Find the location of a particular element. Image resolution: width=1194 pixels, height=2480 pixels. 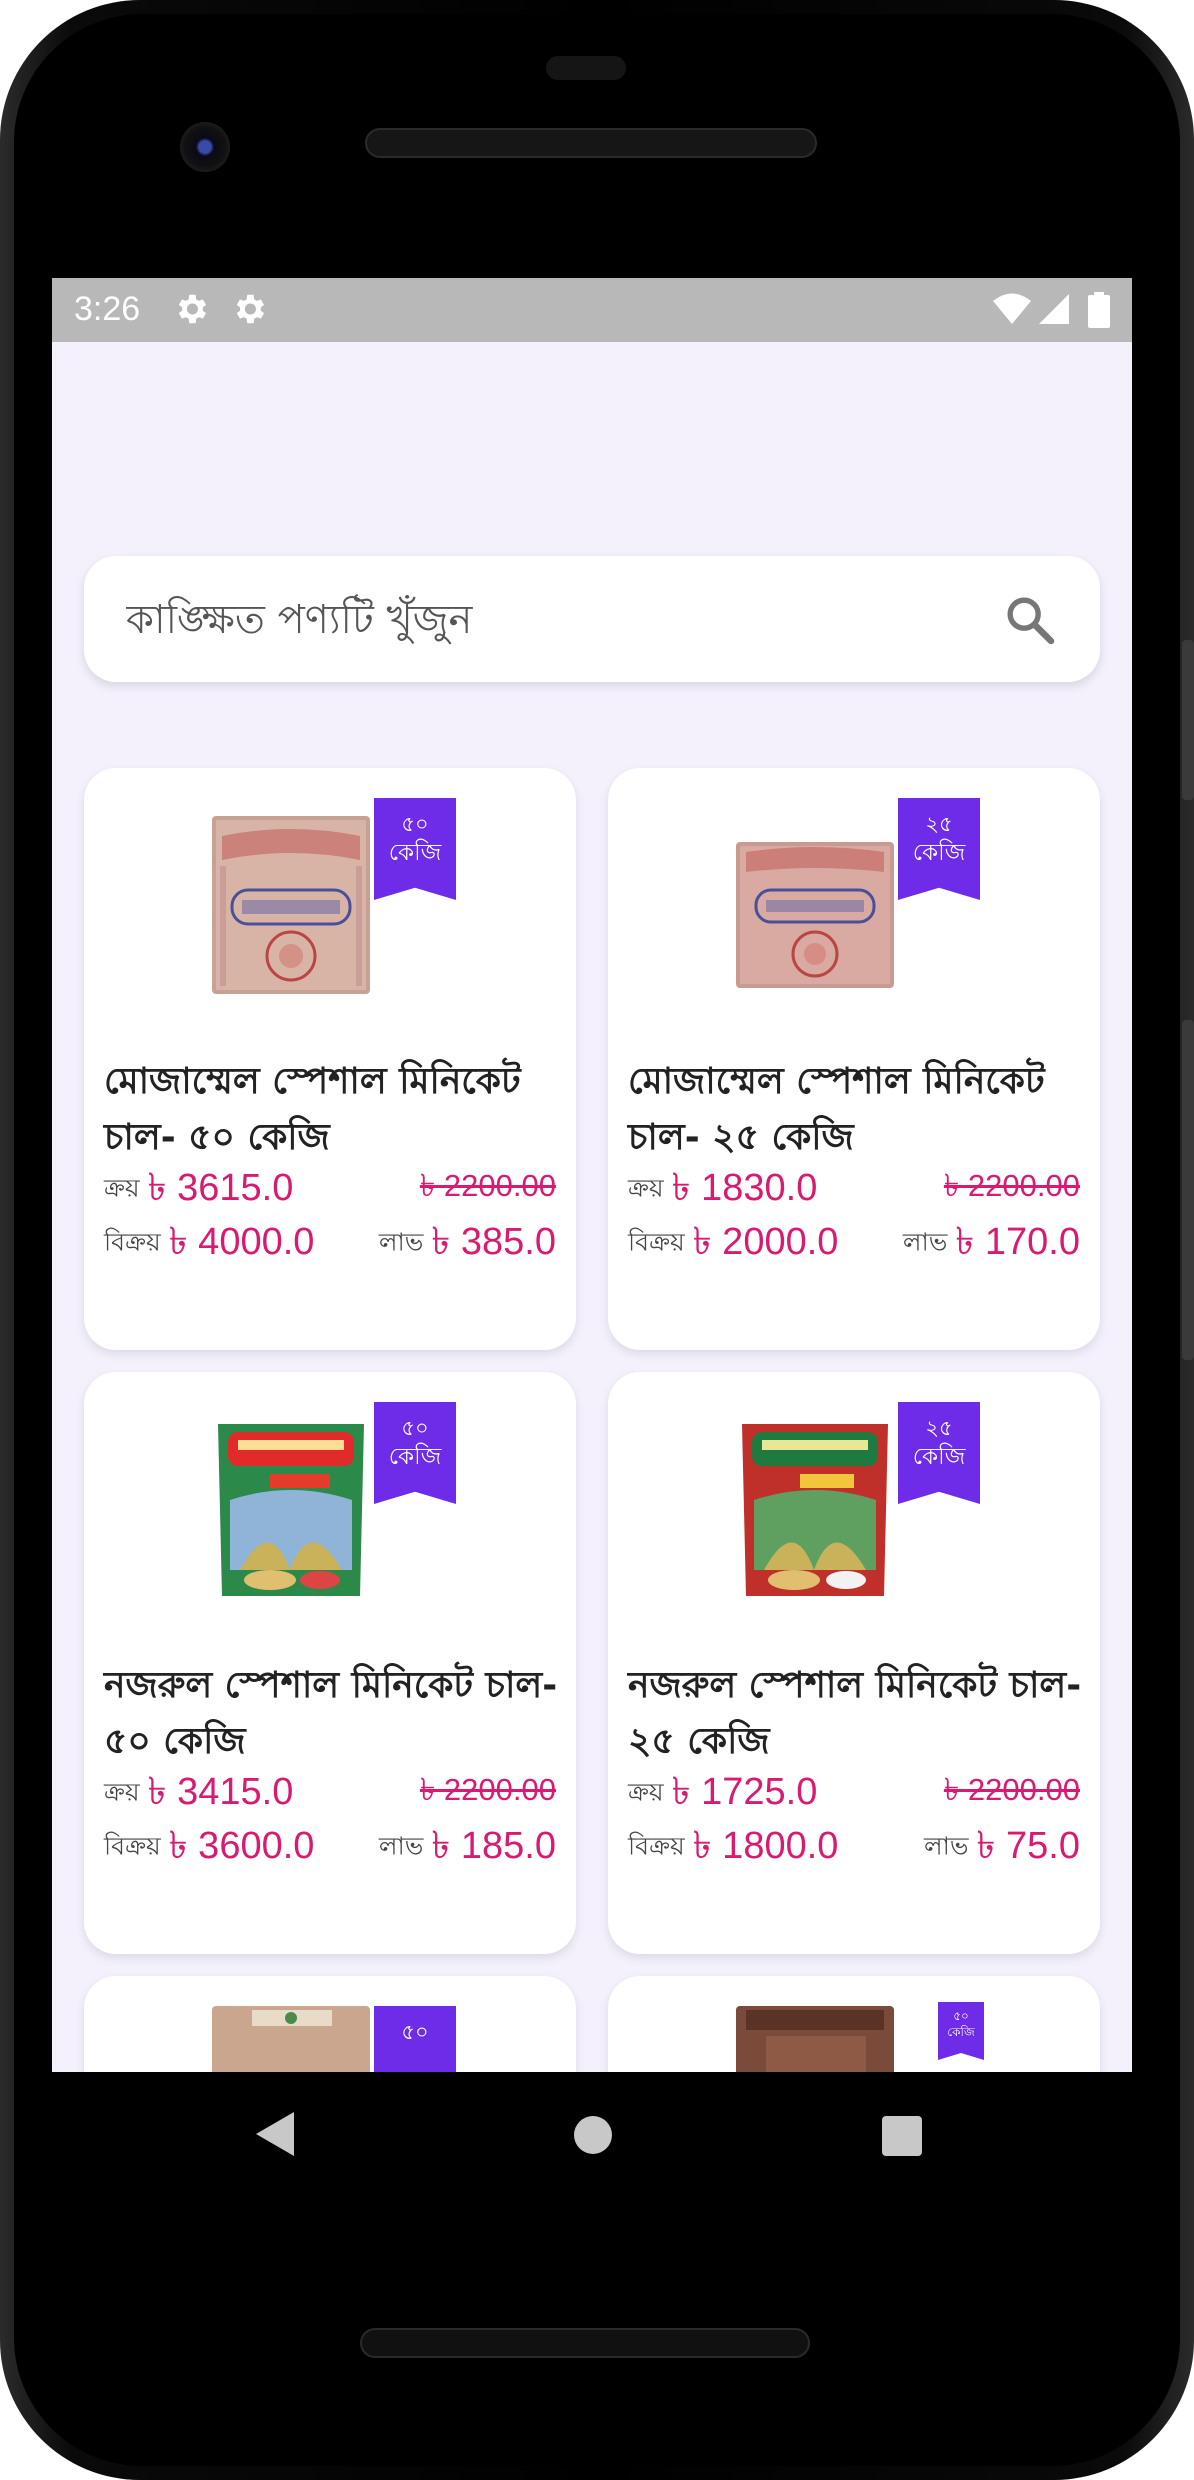

product-name: মোজাম্মেল স্পেশাল মিনিকেট চাল- ২৫ কেজি is located at coordinates (836, 1109).